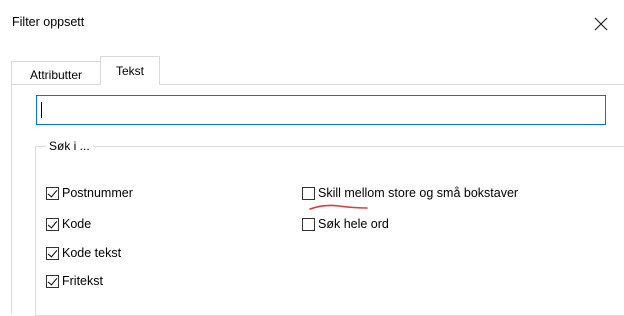 This screenshot has height=316, width=624. I want to click on tab-strip: Attributter Tekst, so click(312, 70).